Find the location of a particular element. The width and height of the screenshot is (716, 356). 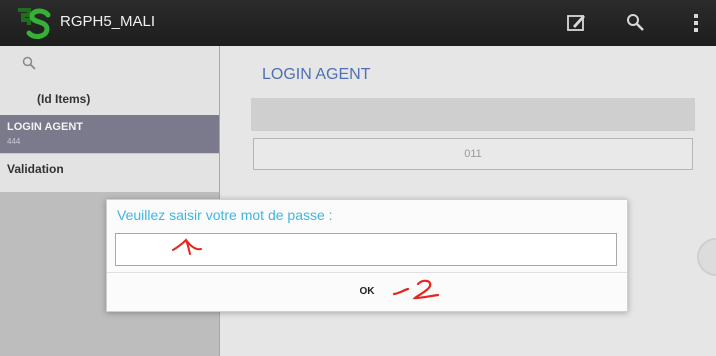

agent-id-field: 011 is located at coordinates (473, 154).